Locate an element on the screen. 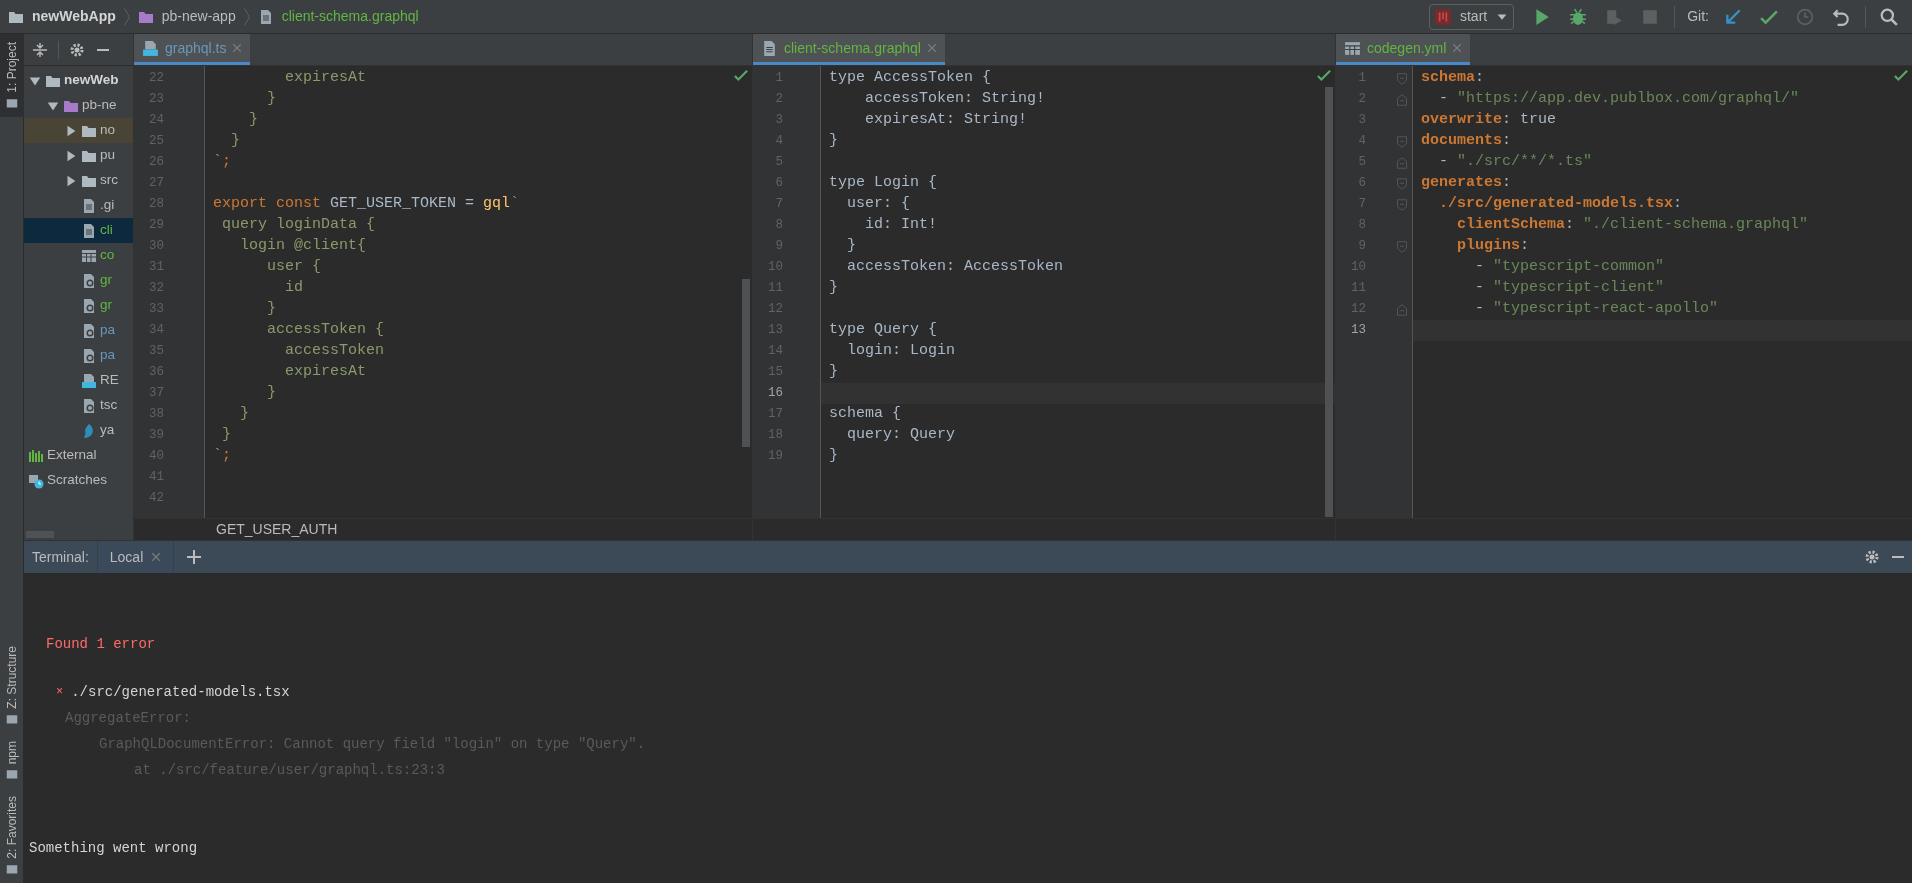 This screenshot has height=883, width=1912. code-line: id is located at coordinates (293, 288).